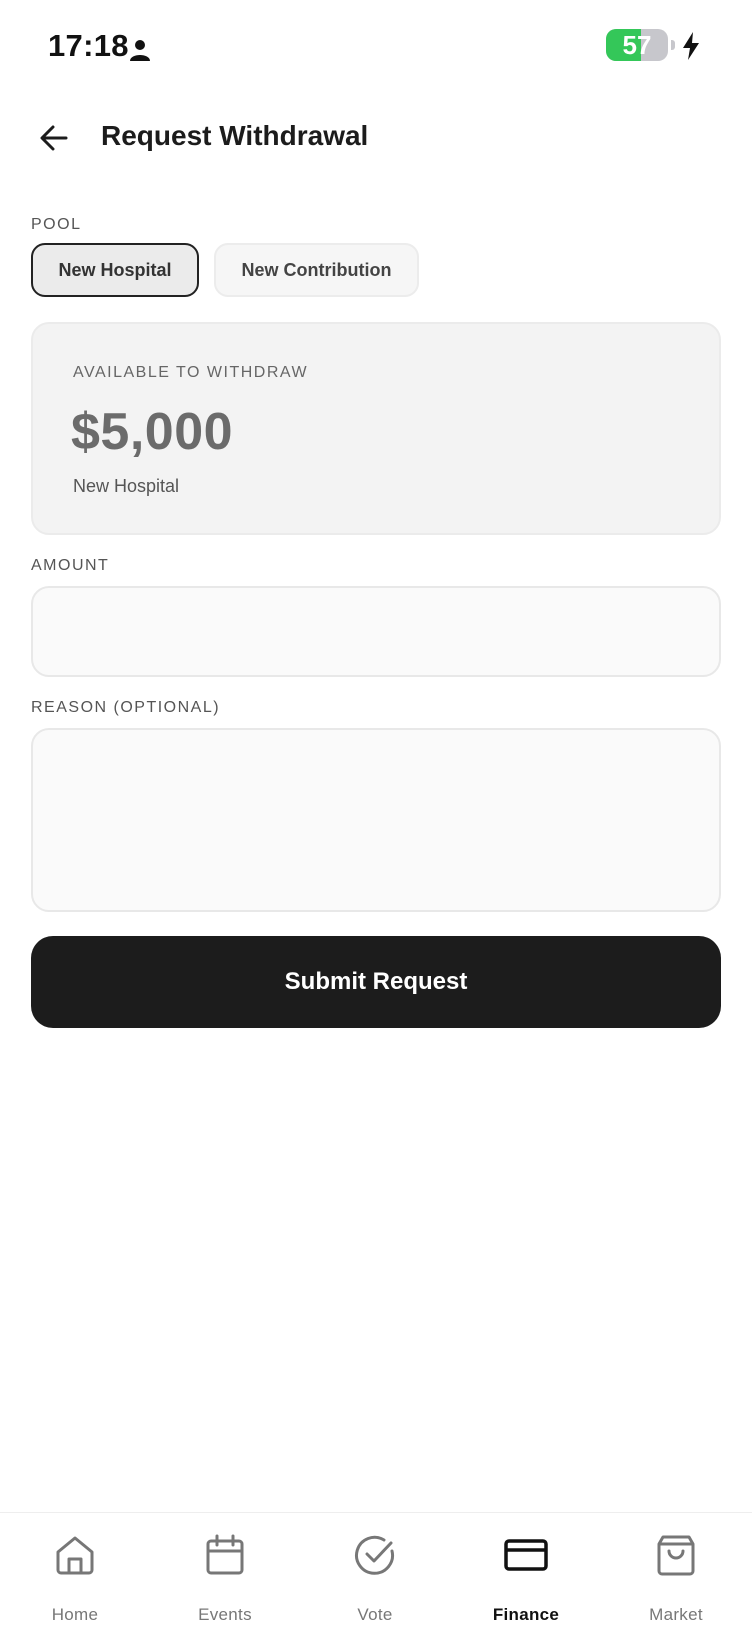 This screenshot has width=752, height=1630. I want to click on page-title: Request Withdrawal, so click(235, 135).